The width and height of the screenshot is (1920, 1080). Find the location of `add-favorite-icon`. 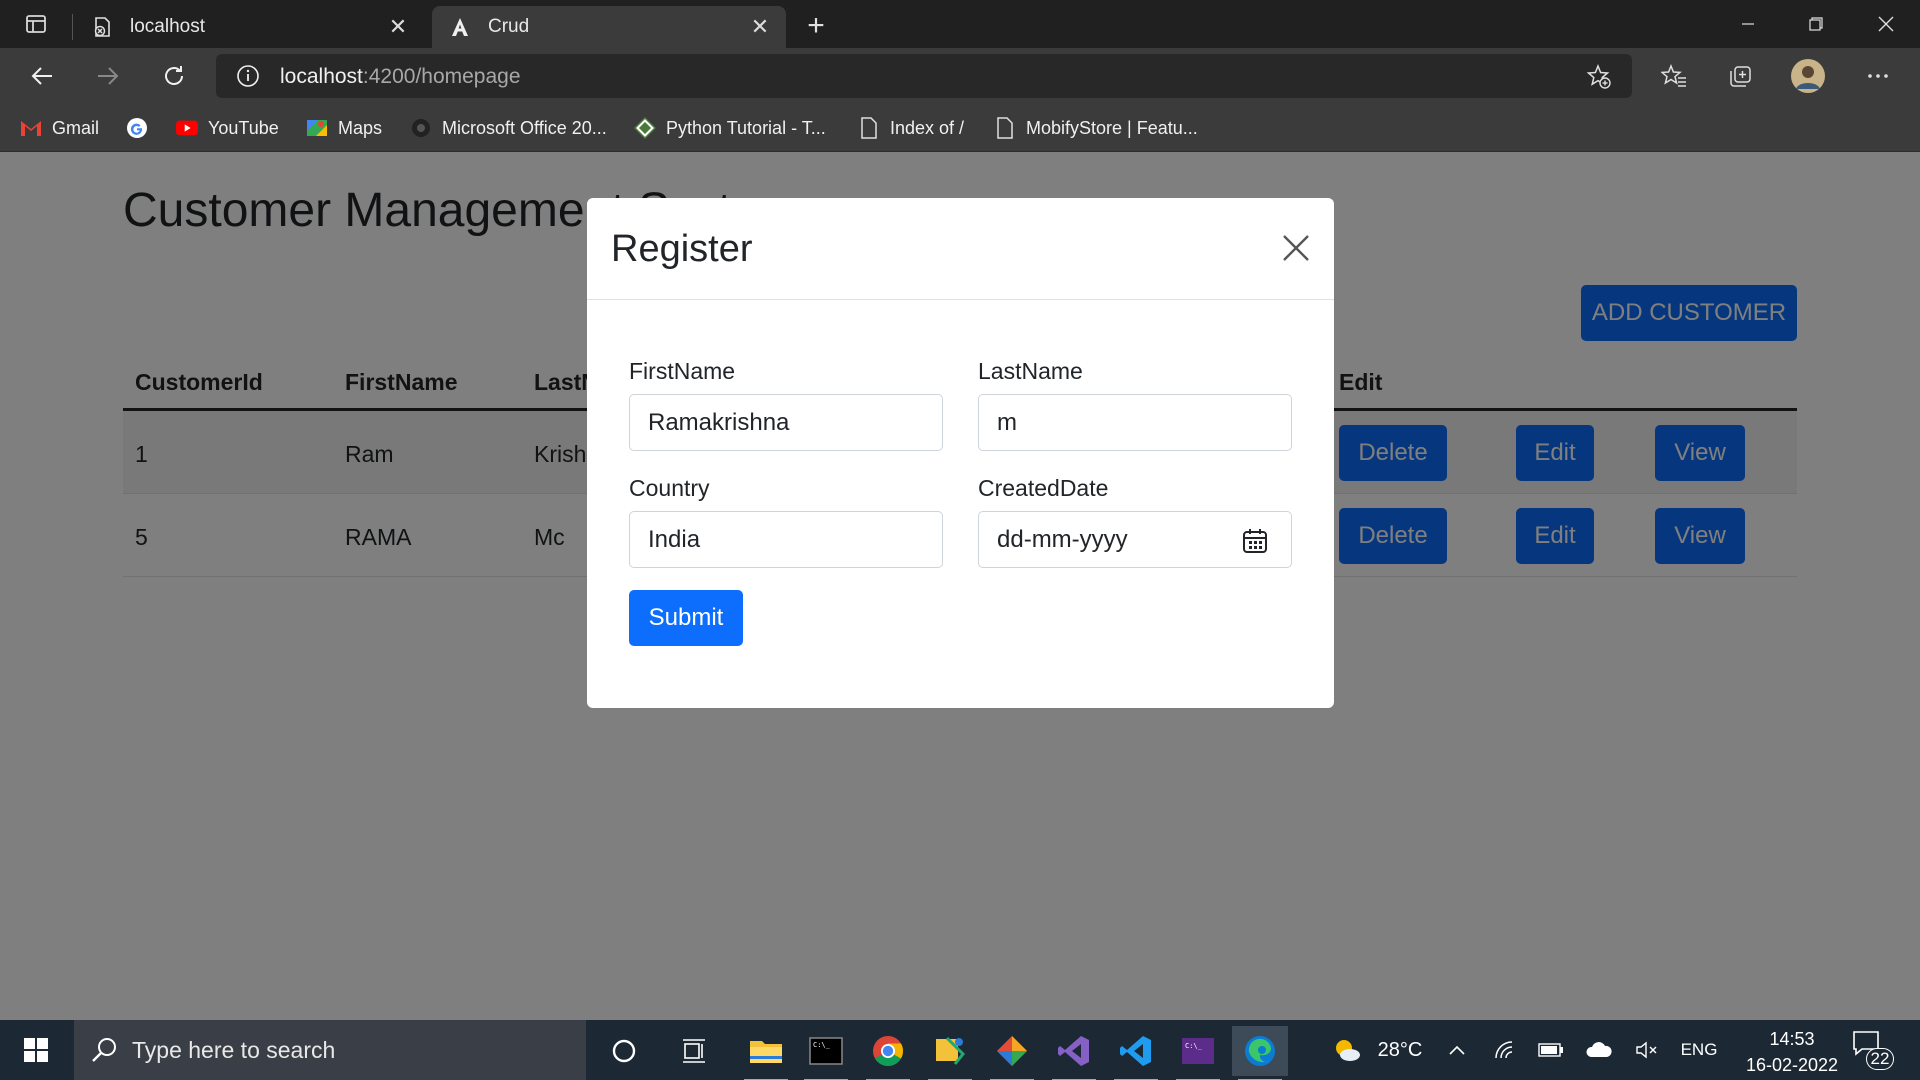

add-favorite-icon is located at coordinates (1599, 79).